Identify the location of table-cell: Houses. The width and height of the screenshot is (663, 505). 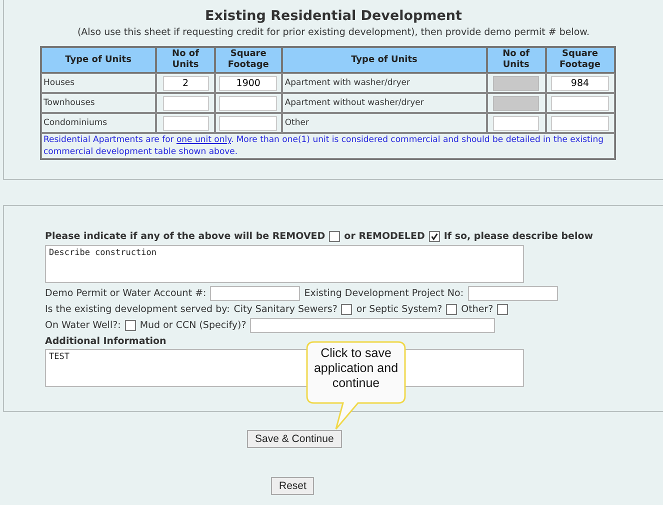
(98, 83).